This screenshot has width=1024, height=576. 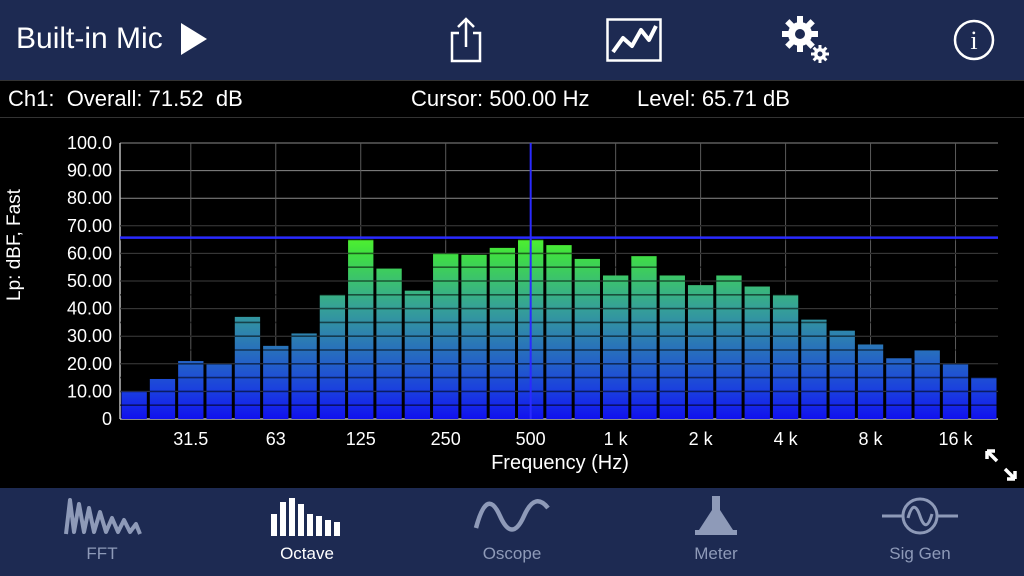 What do you see at coordinates (102, 553) in the screenshot?
I see `tab-label: FFT` at bounding box center [102, 553].